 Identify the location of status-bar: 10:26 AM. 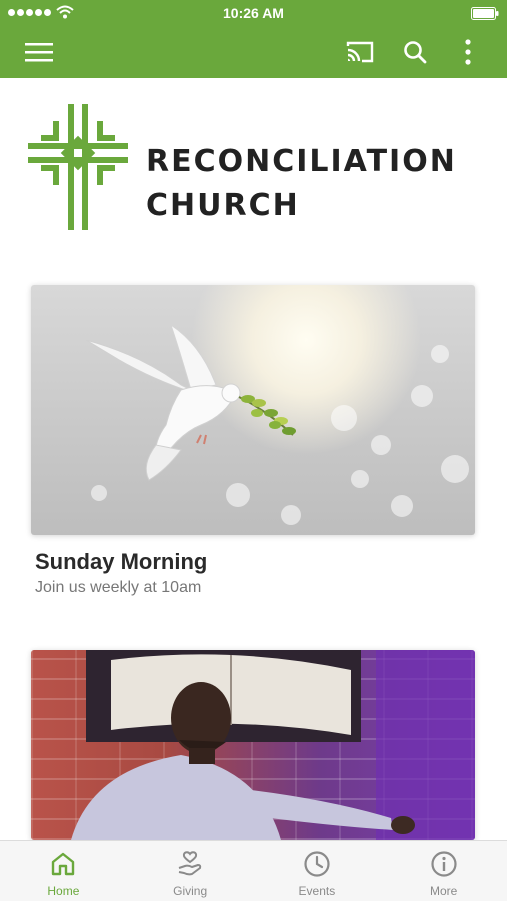
(253, 13).